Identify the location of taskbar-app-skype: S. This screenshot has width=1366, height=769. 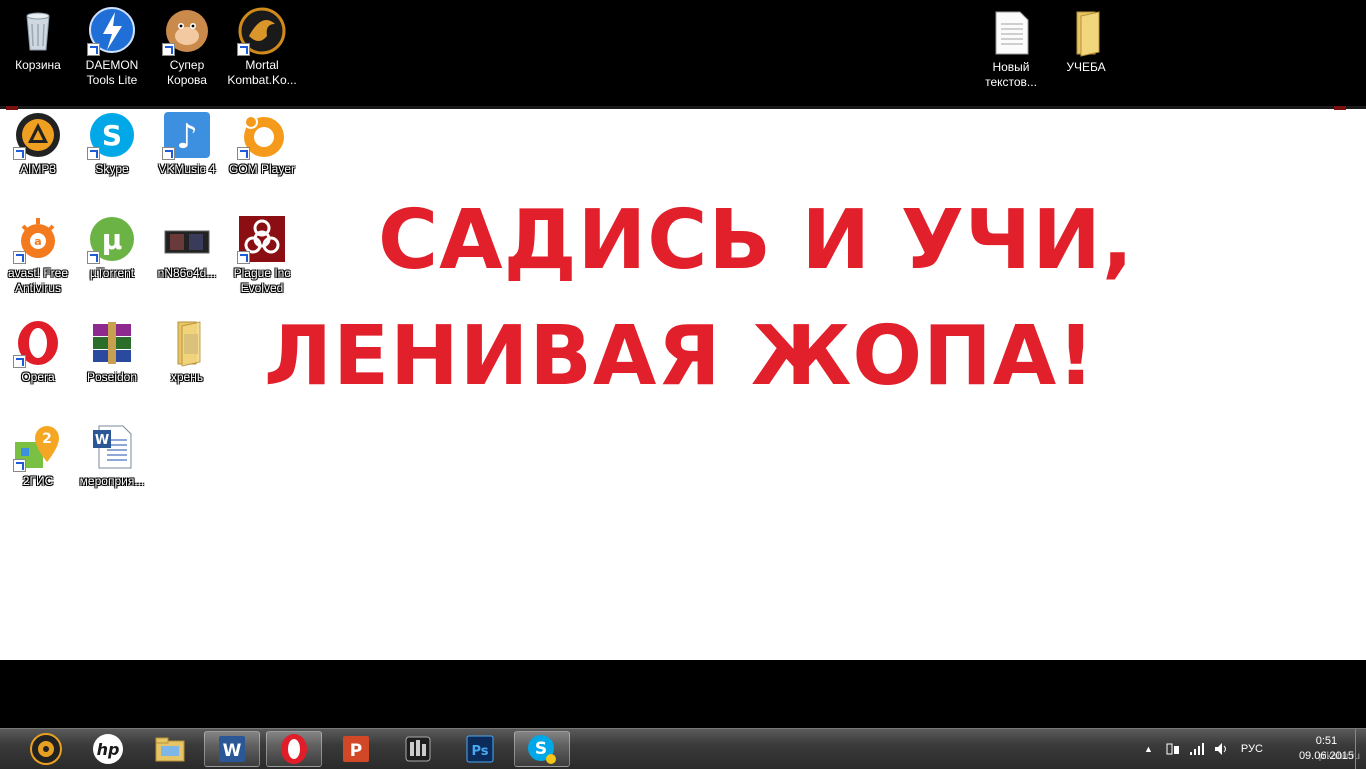
(542, 749).